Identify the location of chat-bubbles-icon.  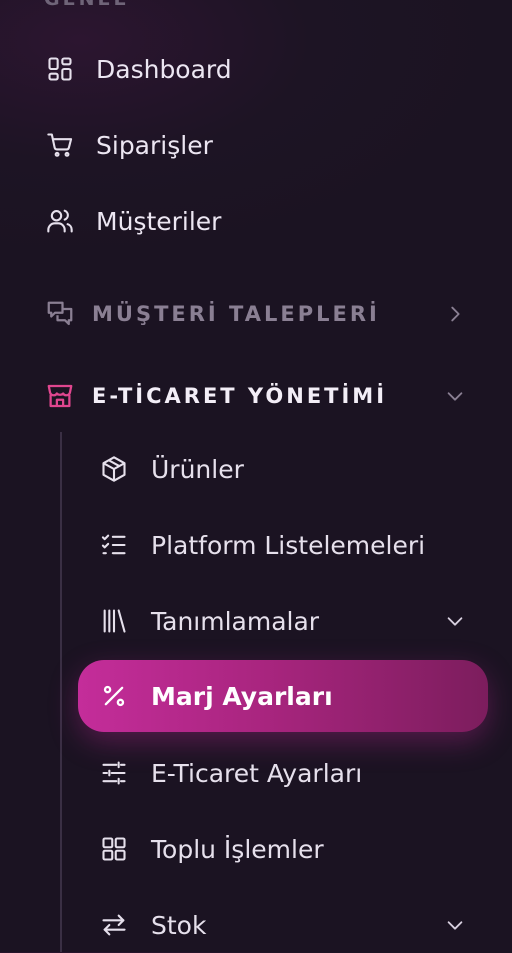
(60, 314).